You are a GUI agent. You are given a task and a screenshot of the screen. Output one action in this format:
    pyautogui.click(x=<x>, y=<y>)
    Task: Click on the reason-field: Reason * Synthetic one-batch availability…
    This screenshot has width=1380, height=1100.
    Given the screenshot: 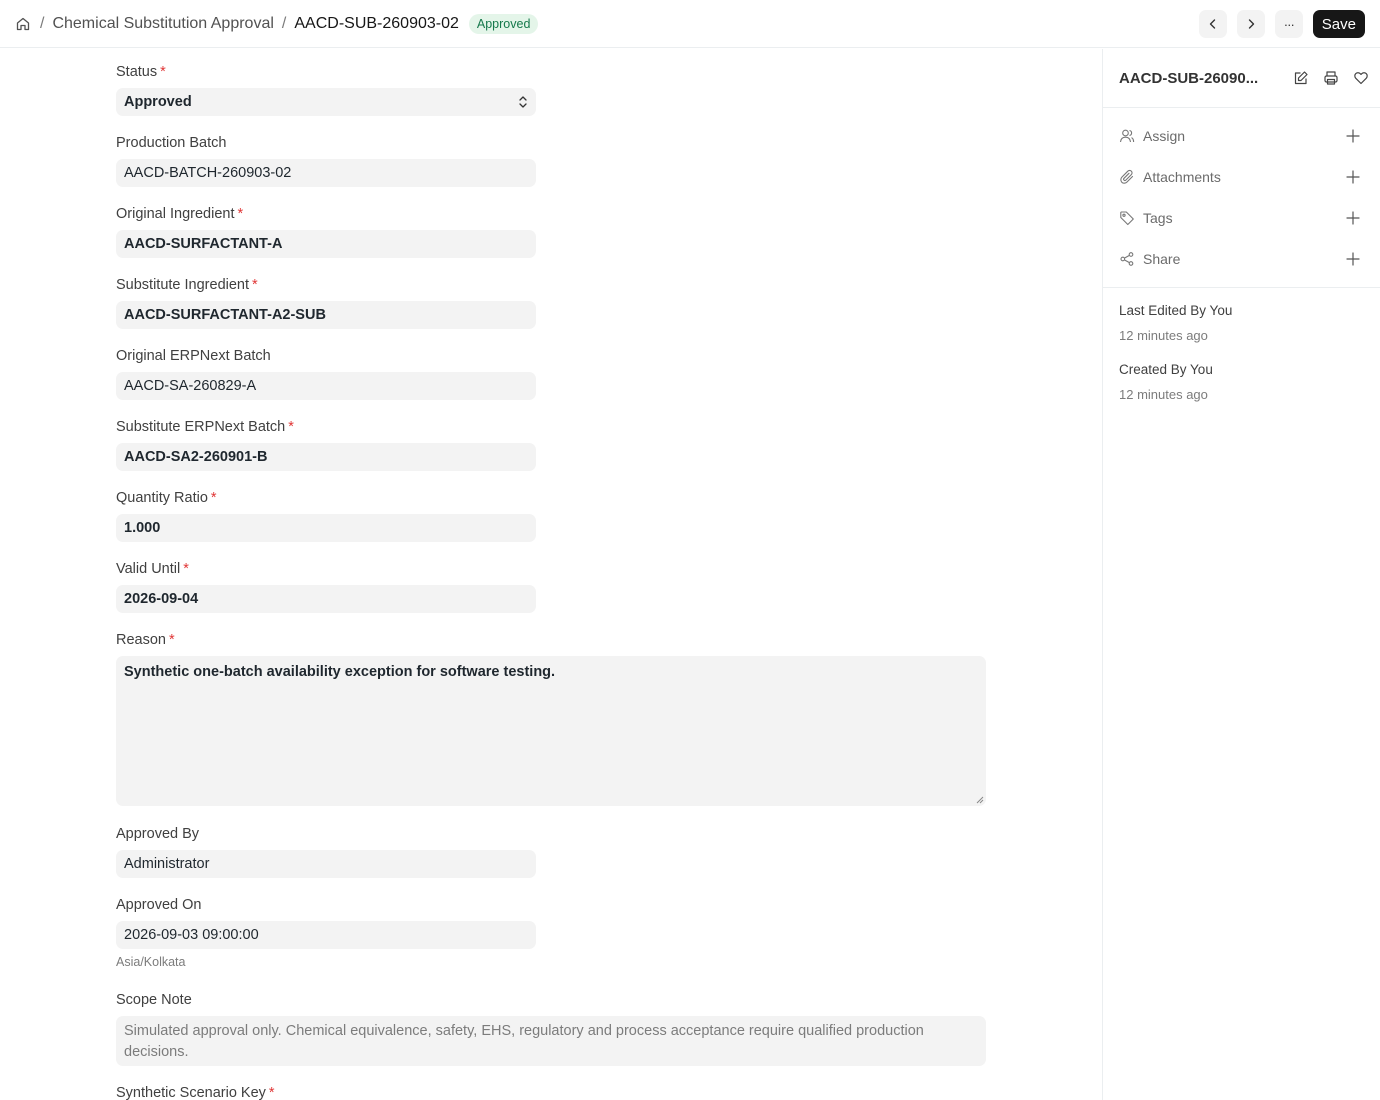 What is the action you would take?
    pyautogui.click(x=551, y=718)
    